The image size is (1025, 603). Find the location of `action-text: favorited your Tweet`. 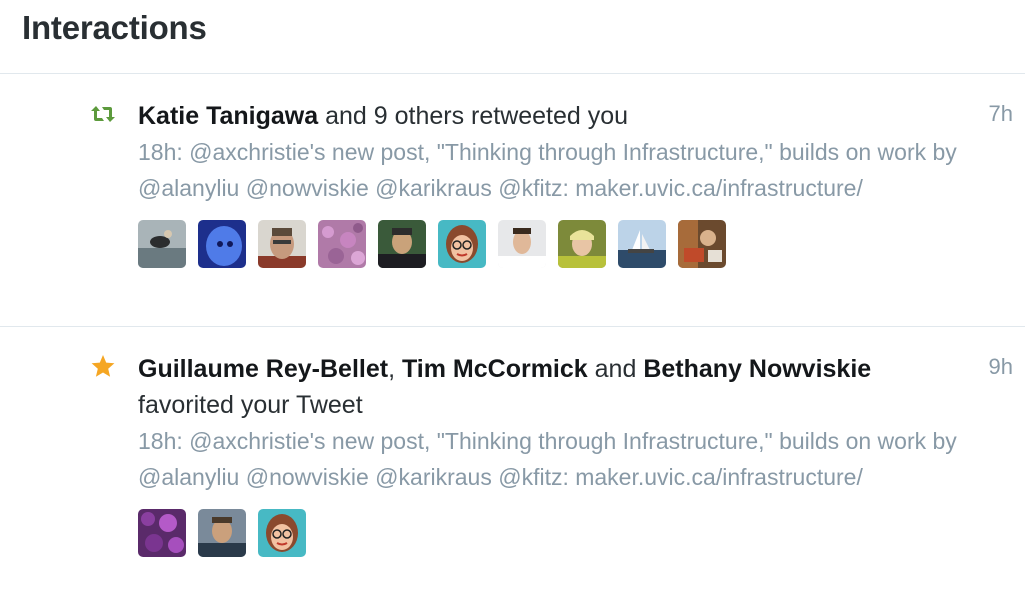

action-text: favorited your Tweet is located at coordinates (250, 405).